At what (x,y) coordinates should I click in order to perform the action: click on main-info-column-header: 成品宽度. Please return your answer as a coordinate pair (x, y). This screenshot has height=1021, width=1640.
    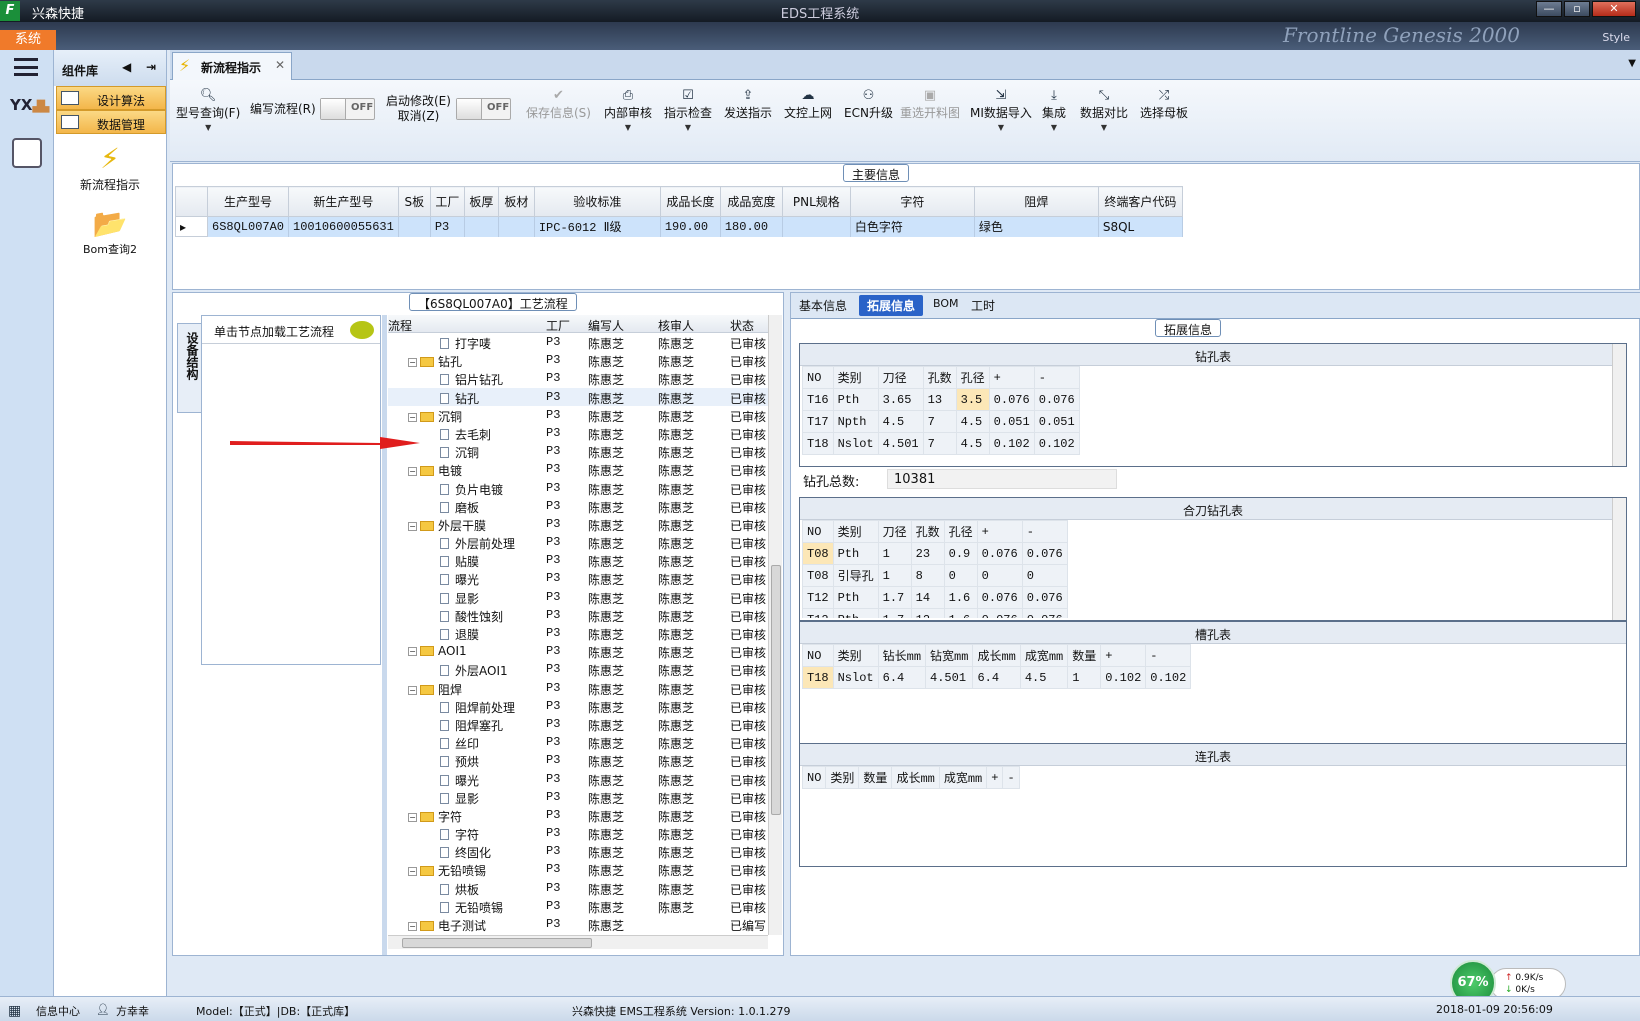
    Looking at the image, I should click on (751, 201).